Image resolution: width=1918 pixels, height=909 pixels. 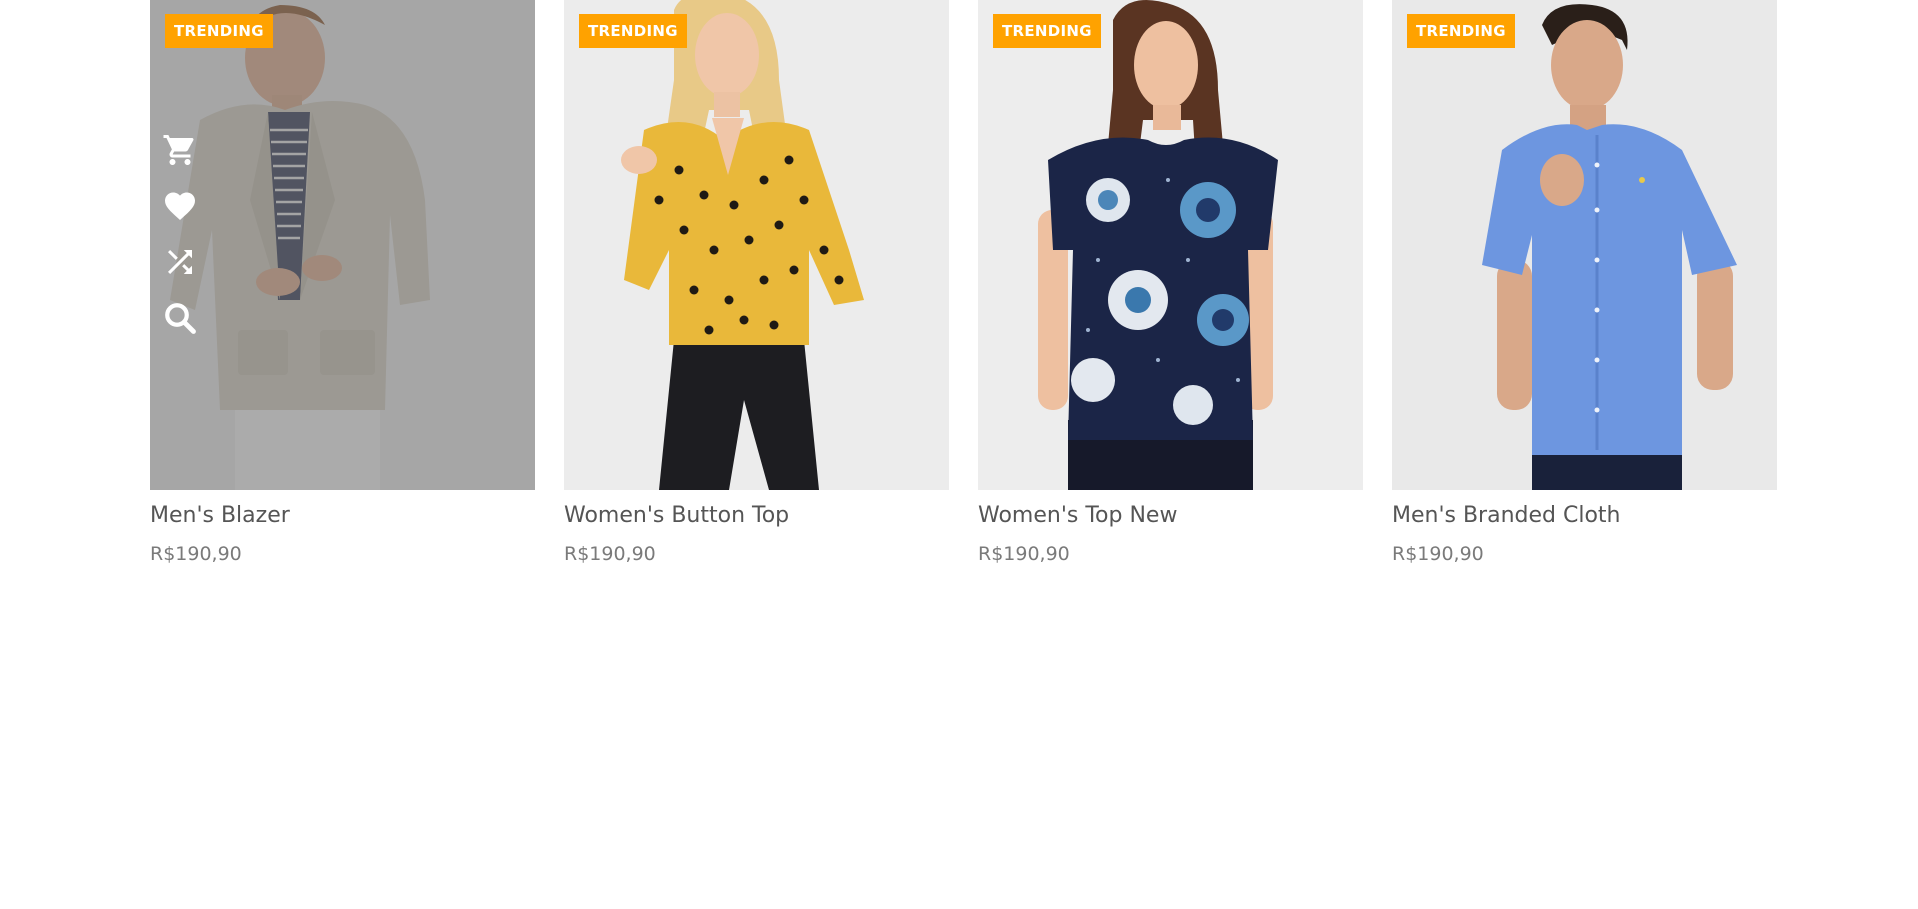 I want to click on product-card: TRENDING Men's Branded Cloth R$190,90, so click(x=1584, y=284).